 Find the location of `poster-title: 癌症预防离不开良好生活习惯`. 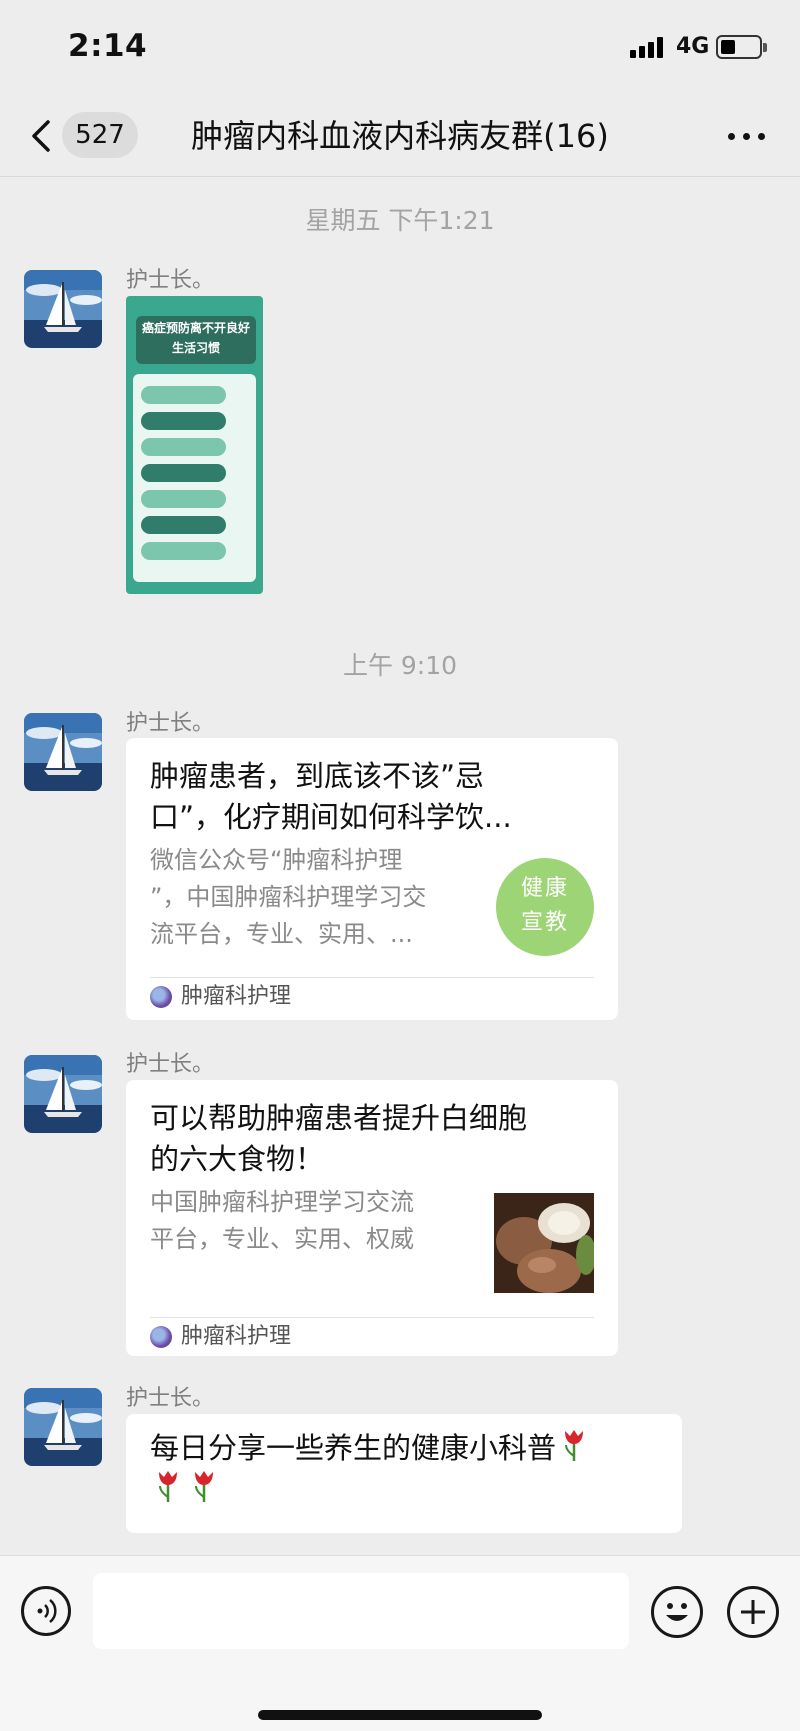

poster-title: 癌症预防离不开良好生活习惯 is located at coordinates (196, 338).